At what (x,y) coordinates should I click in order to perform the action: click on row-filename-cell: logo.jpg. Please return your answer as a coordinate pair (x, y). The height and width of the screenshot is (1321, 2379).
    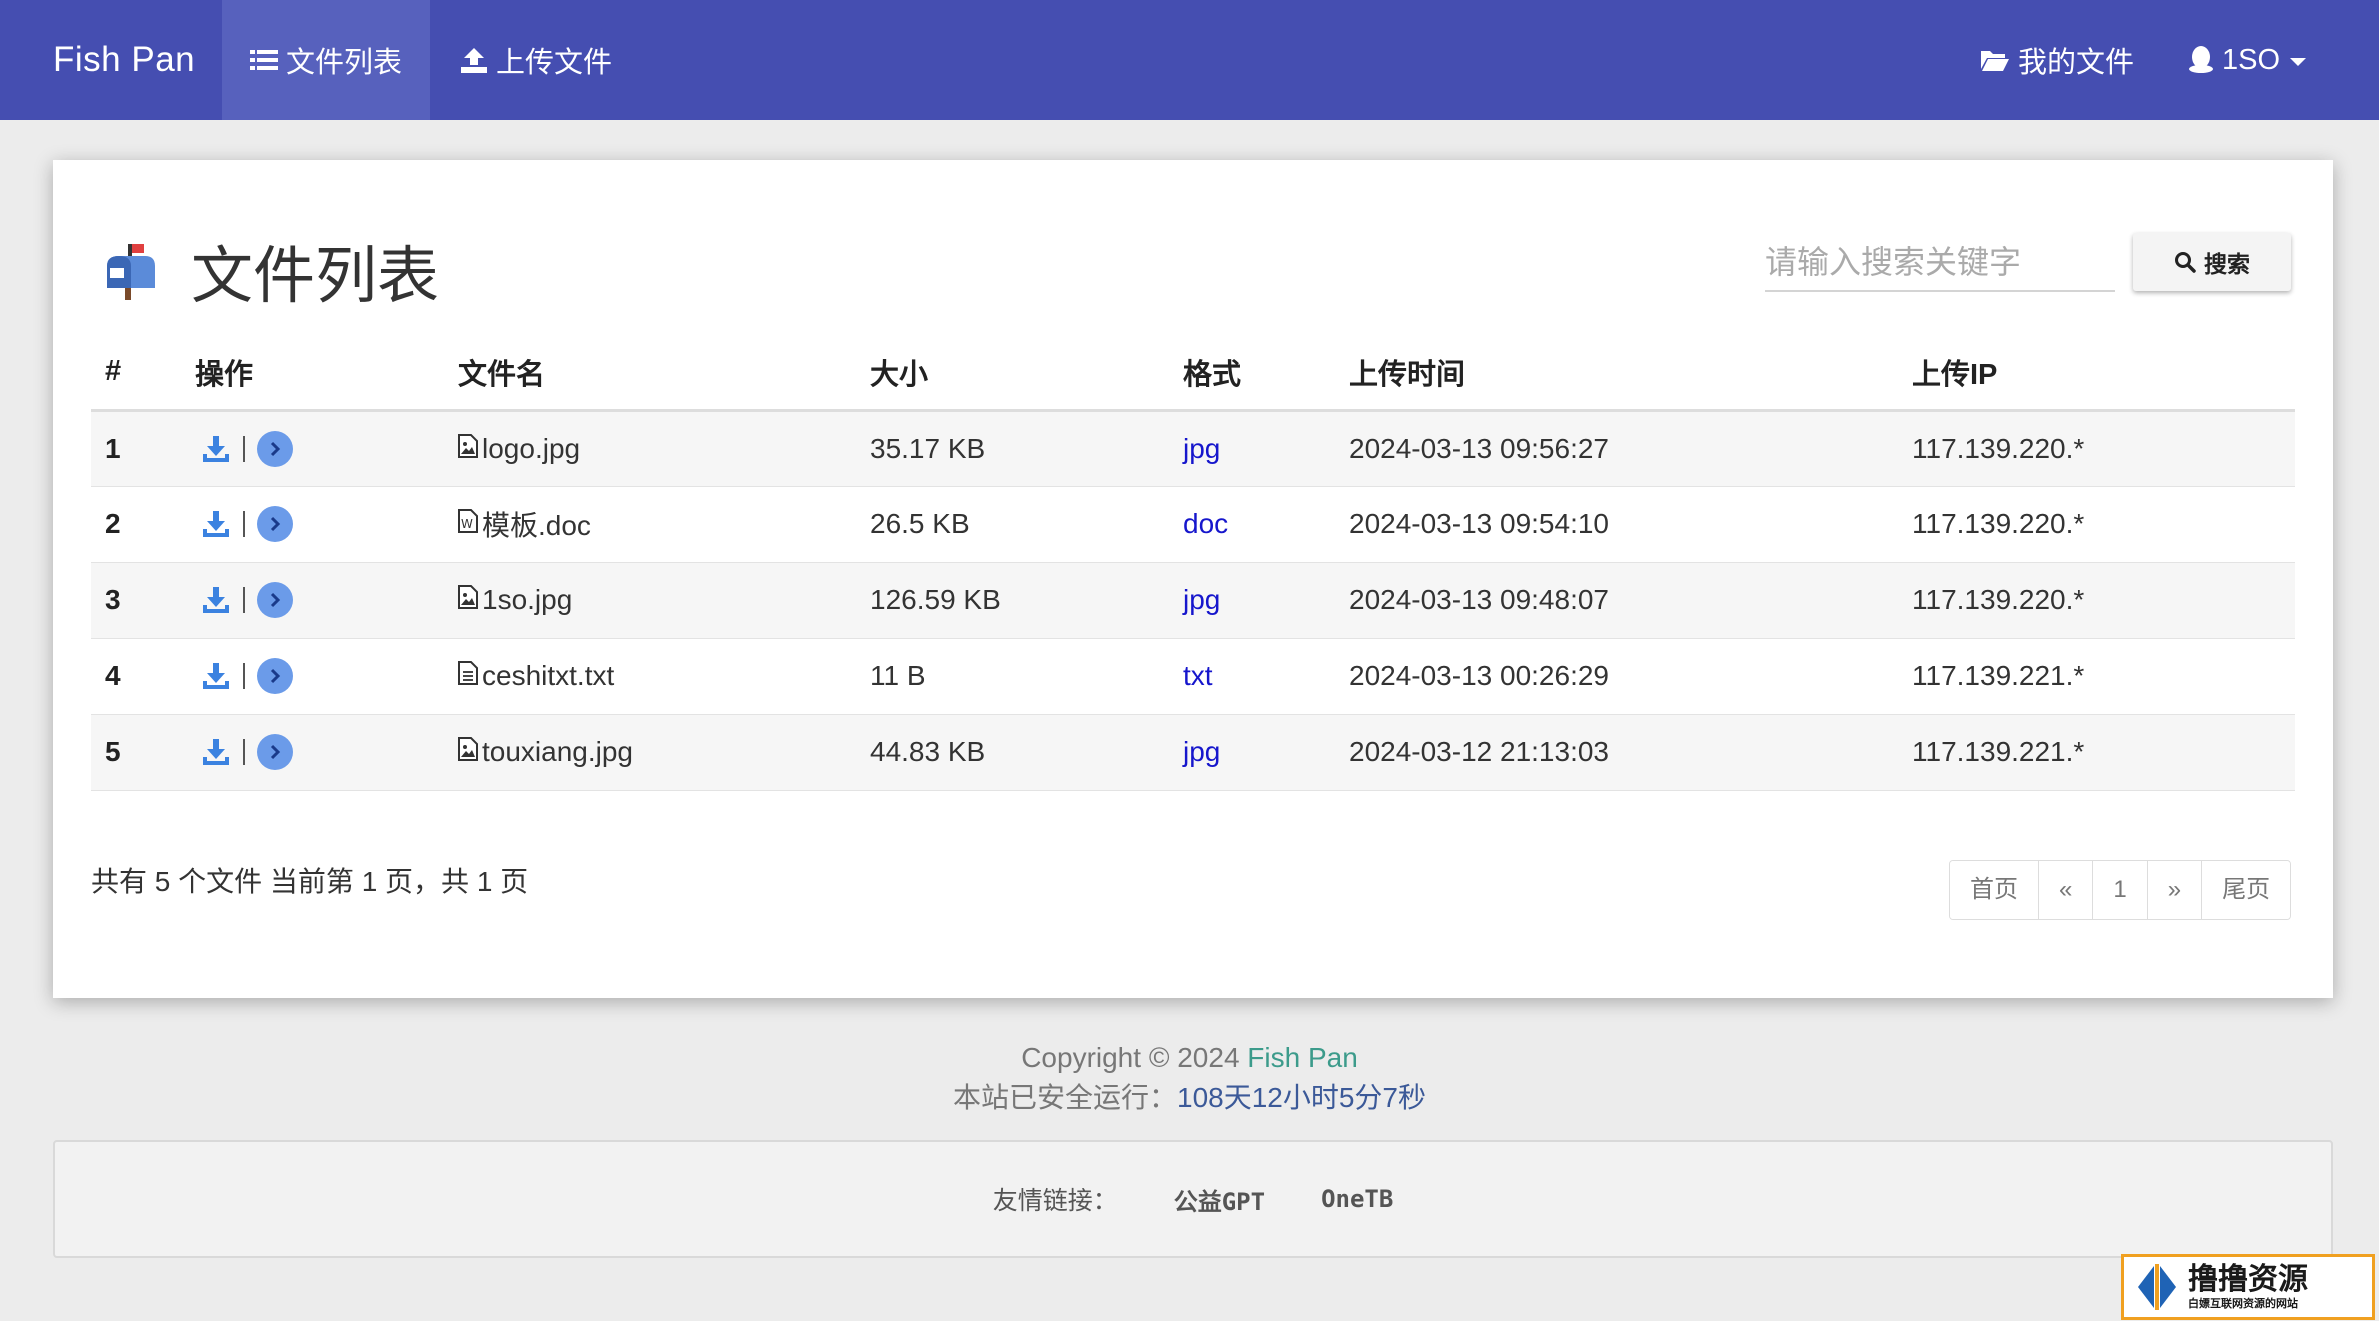
    Looking at the image, I should click on (650, 448).